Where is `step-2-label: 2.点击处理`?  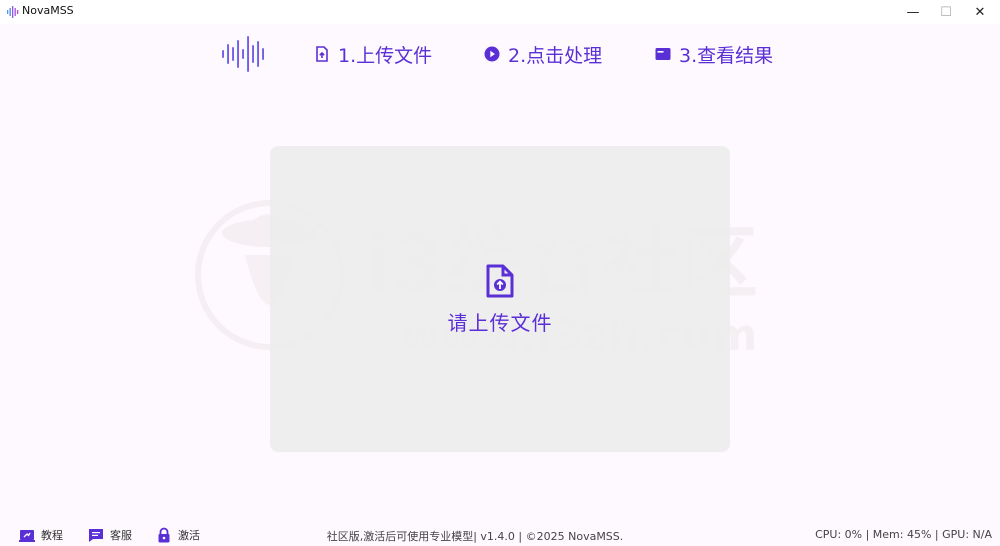
step-2-label: 2.点击处理 is located at coordinates (555, 55).